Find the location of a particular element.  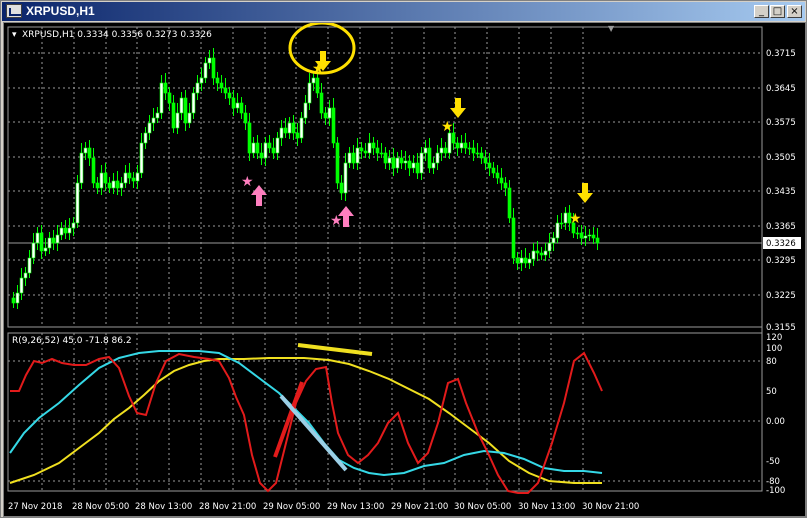

price-tick: 0.3295 is located at coordinates (781, 261).